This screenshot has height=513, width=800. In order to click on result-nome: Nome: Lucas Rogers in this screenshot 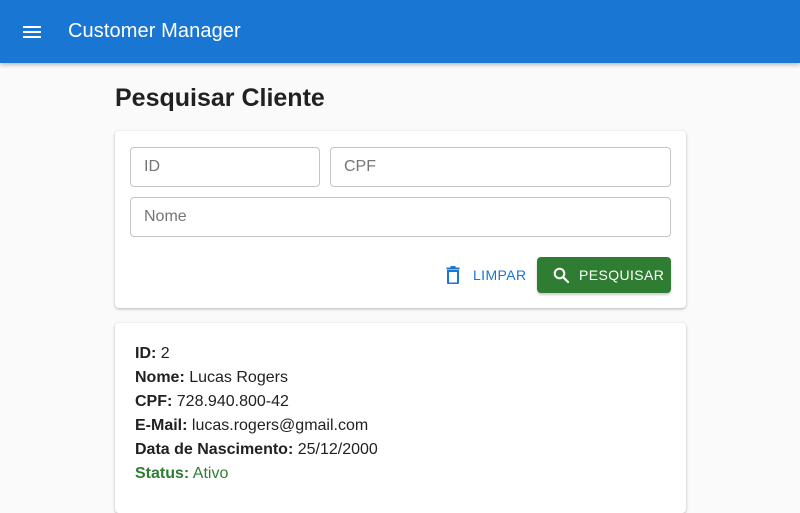, I will do `click(211, 378)`.